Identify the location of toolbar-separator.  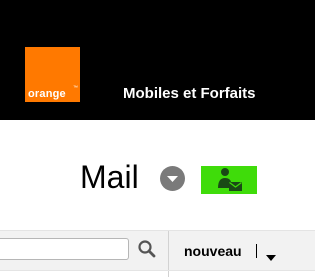
(168, 251).